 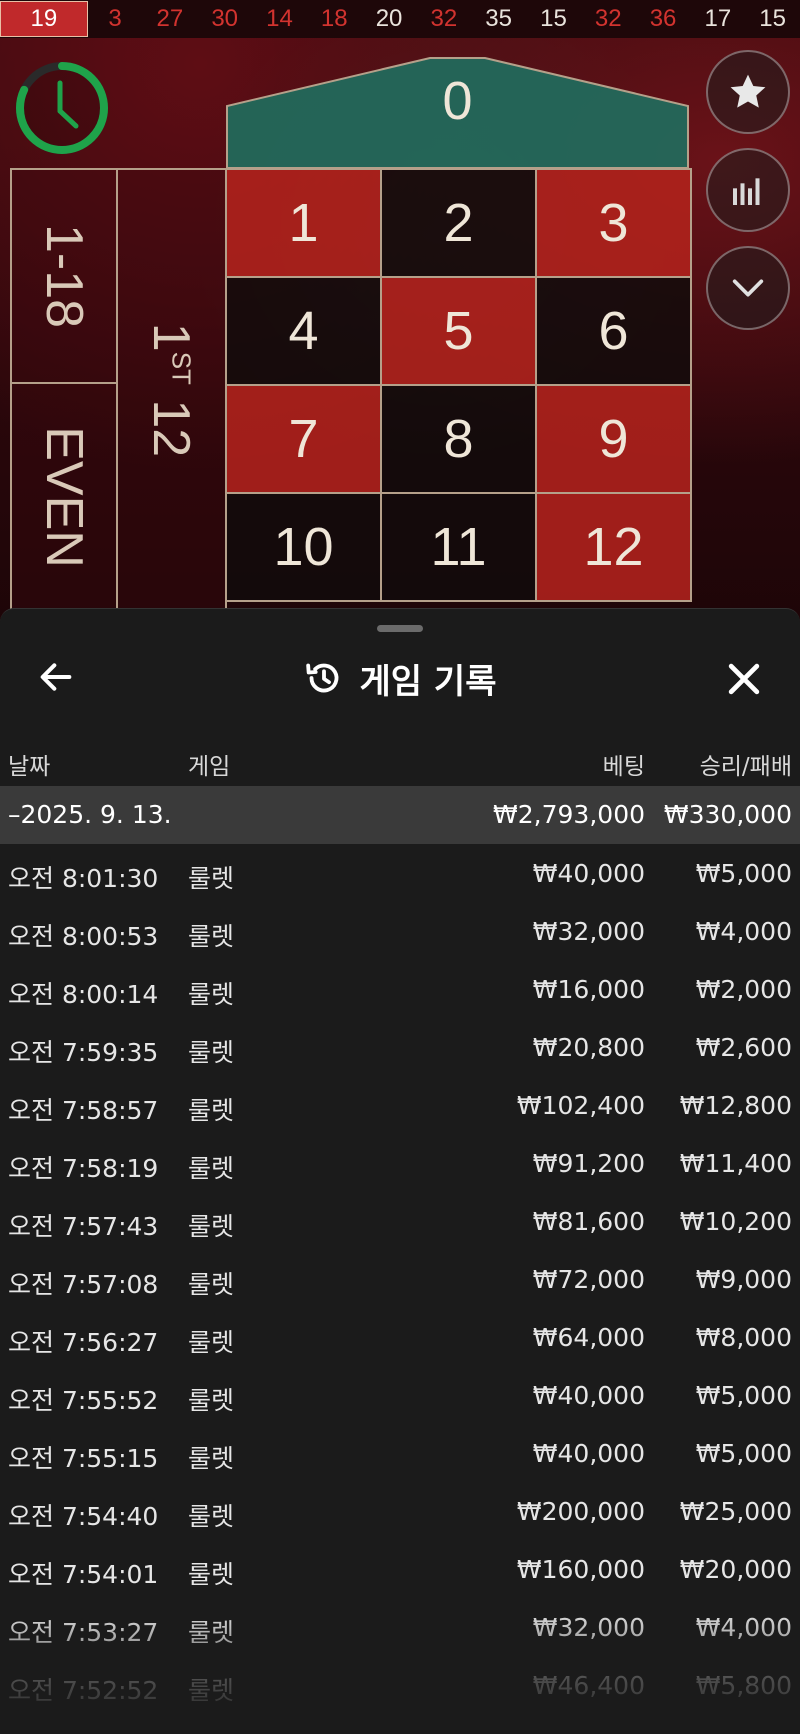 What do you see at coordinates (400, 1453) in the screenshot?
I see `history-row: 오전 7:55:15 룰렛 ₩40,000 ₩5,000` at bounding box center [400, 1453].